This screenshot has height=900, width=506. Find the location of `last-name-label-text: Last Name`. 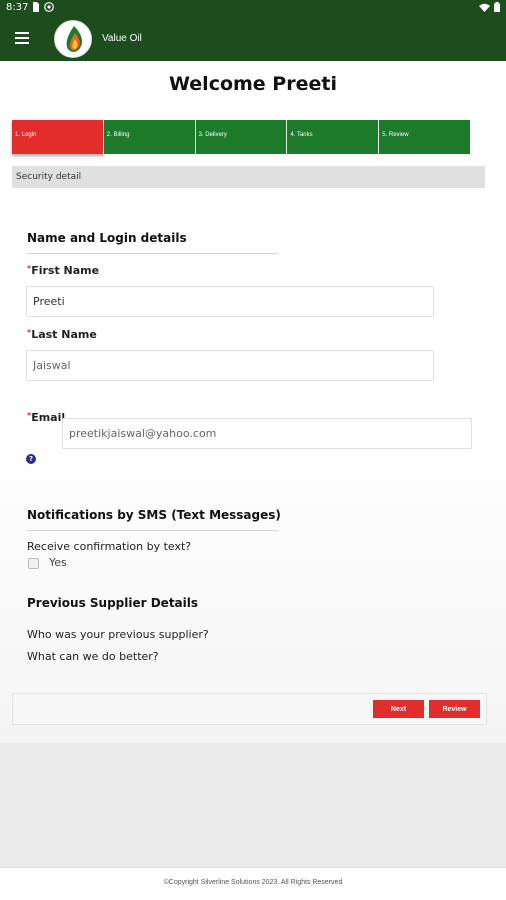

last-name-label-text: Last Name is located at coordinates (64, 334).